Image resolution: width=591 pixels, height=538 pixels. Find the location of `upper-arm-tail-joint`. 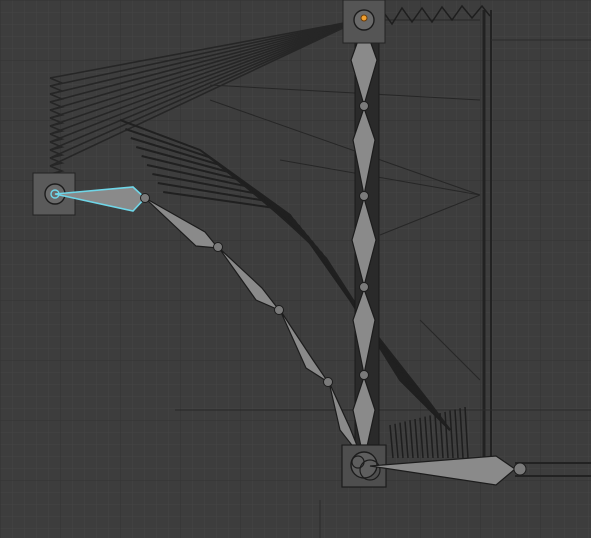

upper-arm-tail-joint is located at coordinates (145, 198).